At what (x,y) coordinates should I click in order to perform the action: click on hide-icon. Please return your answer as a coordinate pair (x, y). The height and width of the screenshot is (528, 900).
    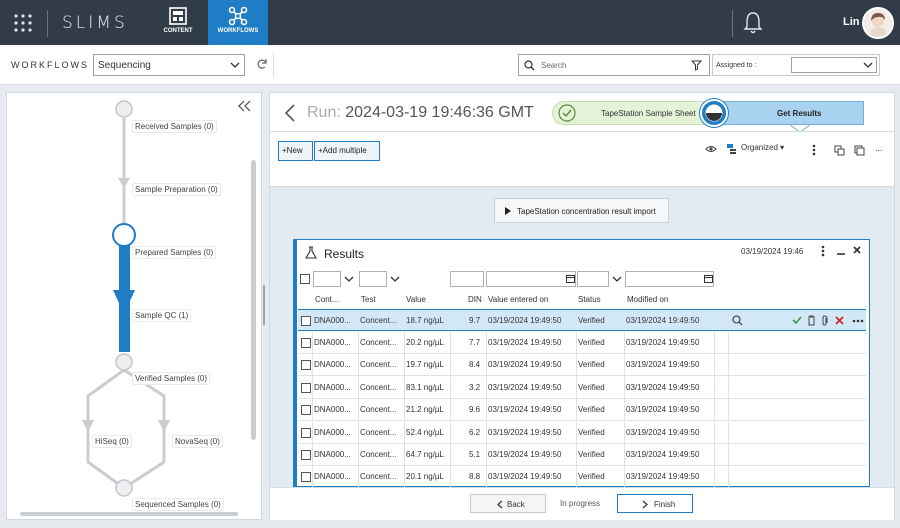
    Looking at the image, I should click on (711, 149).